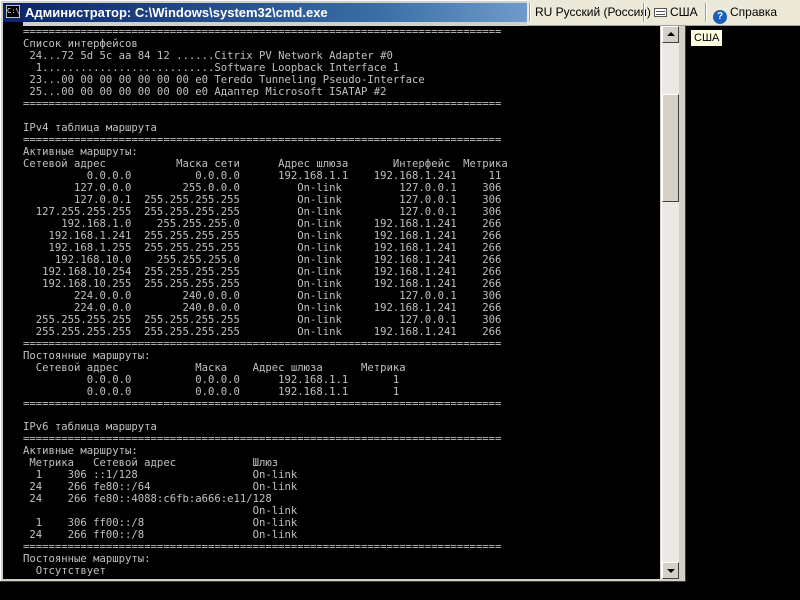  I want to click on keyboard-layout-label: США, so click(684, 12).